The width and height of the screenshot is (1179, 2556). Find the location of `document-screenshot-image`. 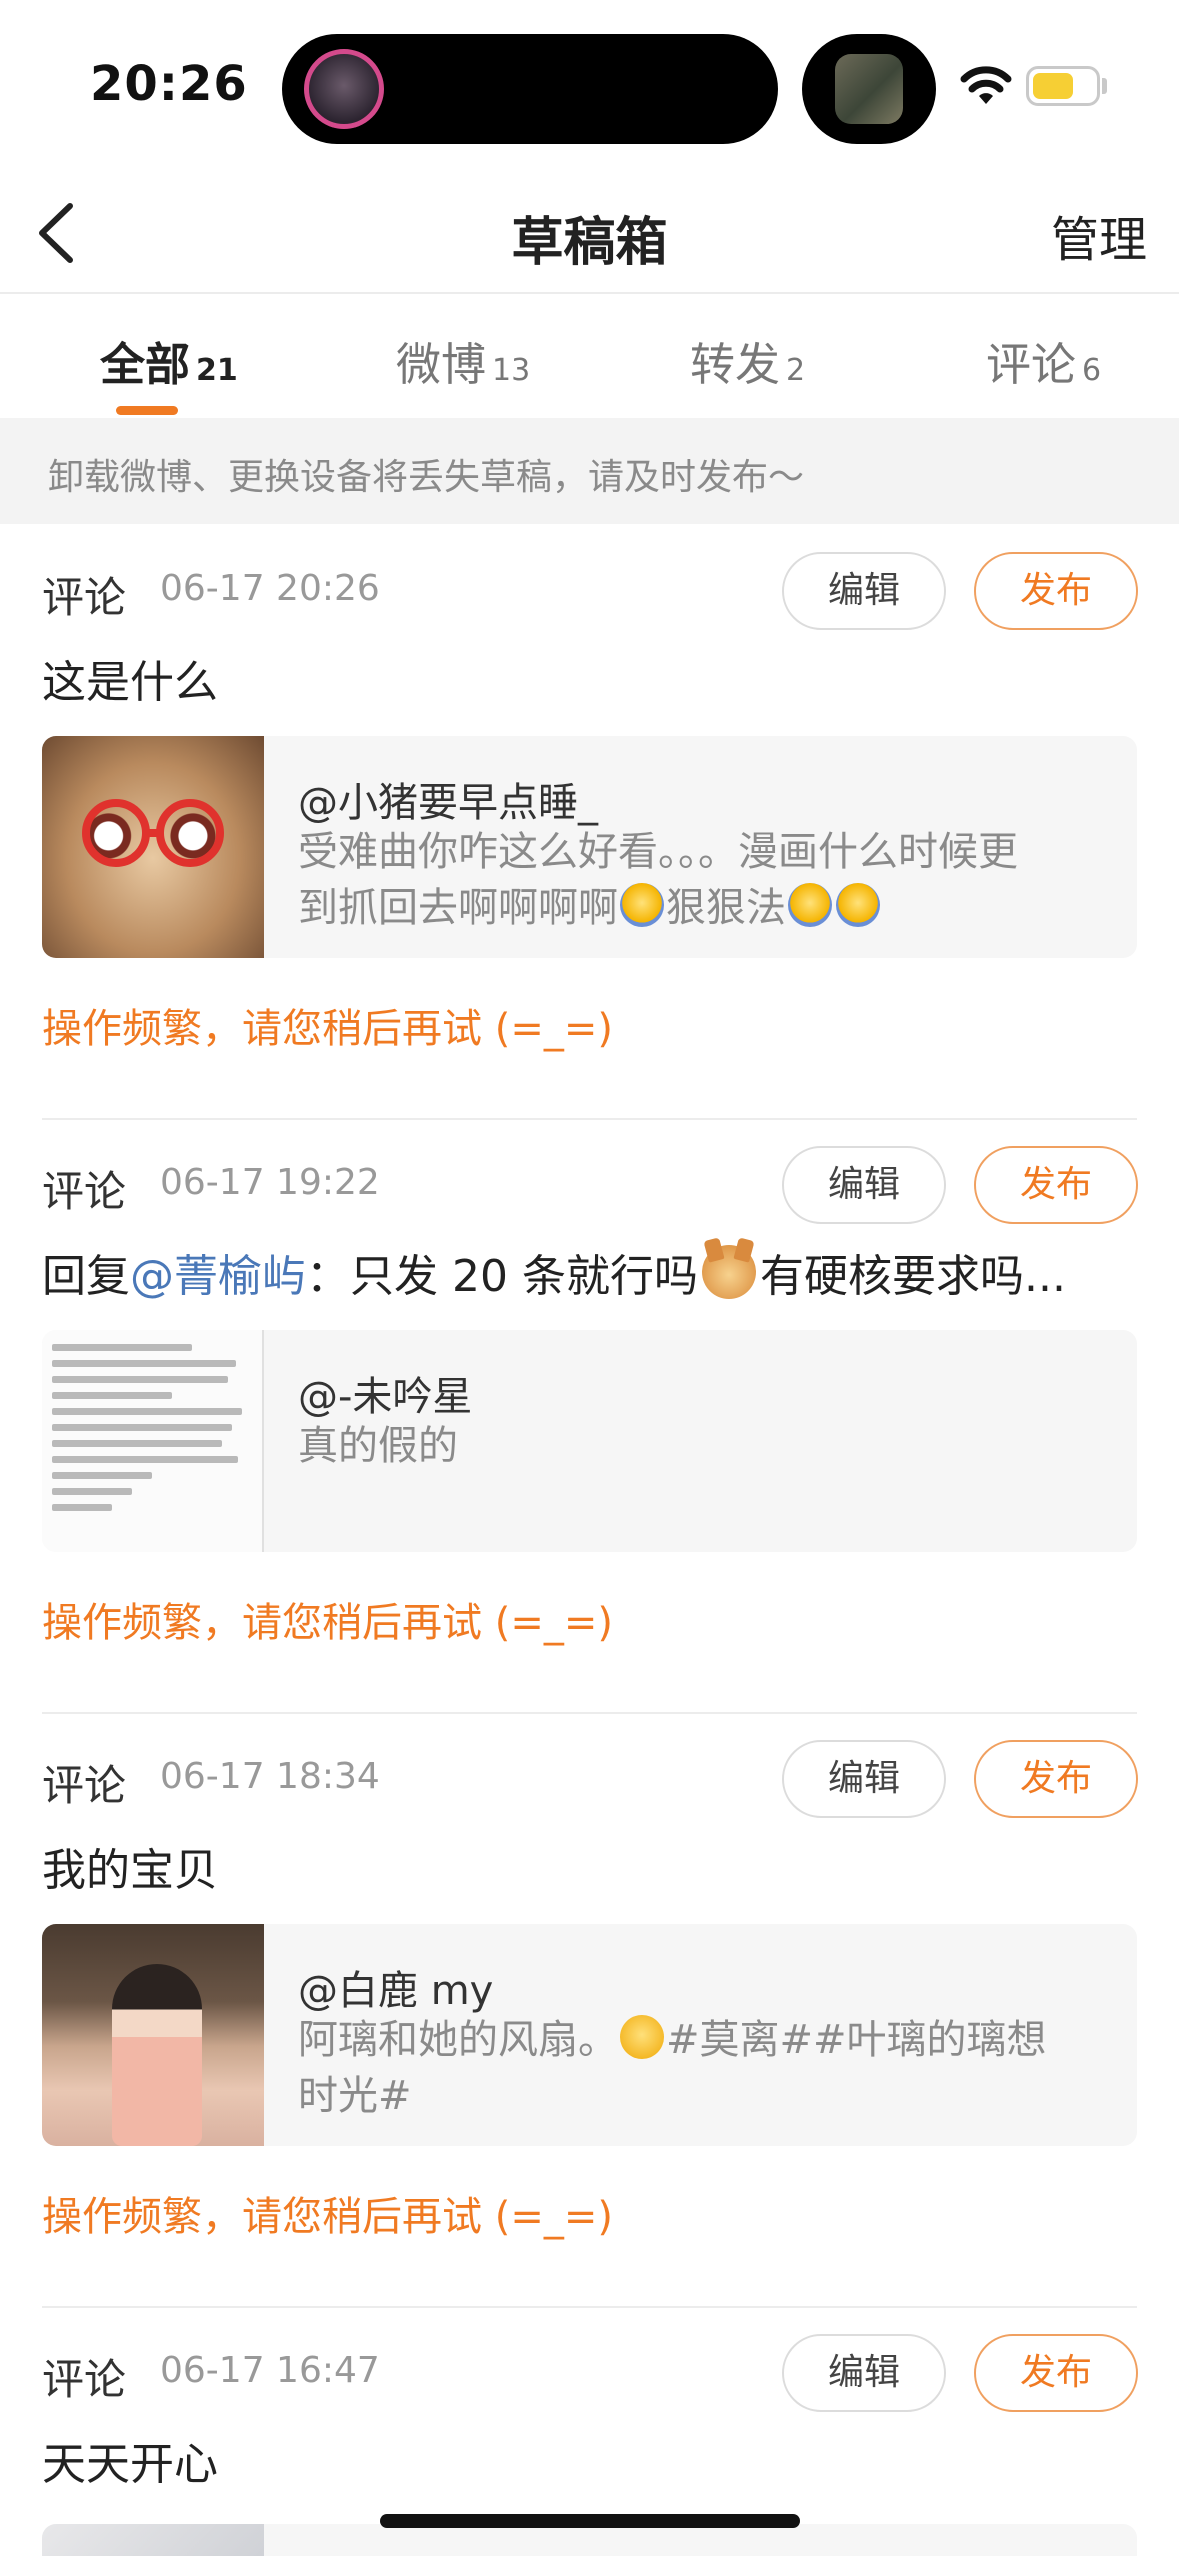

document-screenshot-image is located at coordinates (153, 1441).